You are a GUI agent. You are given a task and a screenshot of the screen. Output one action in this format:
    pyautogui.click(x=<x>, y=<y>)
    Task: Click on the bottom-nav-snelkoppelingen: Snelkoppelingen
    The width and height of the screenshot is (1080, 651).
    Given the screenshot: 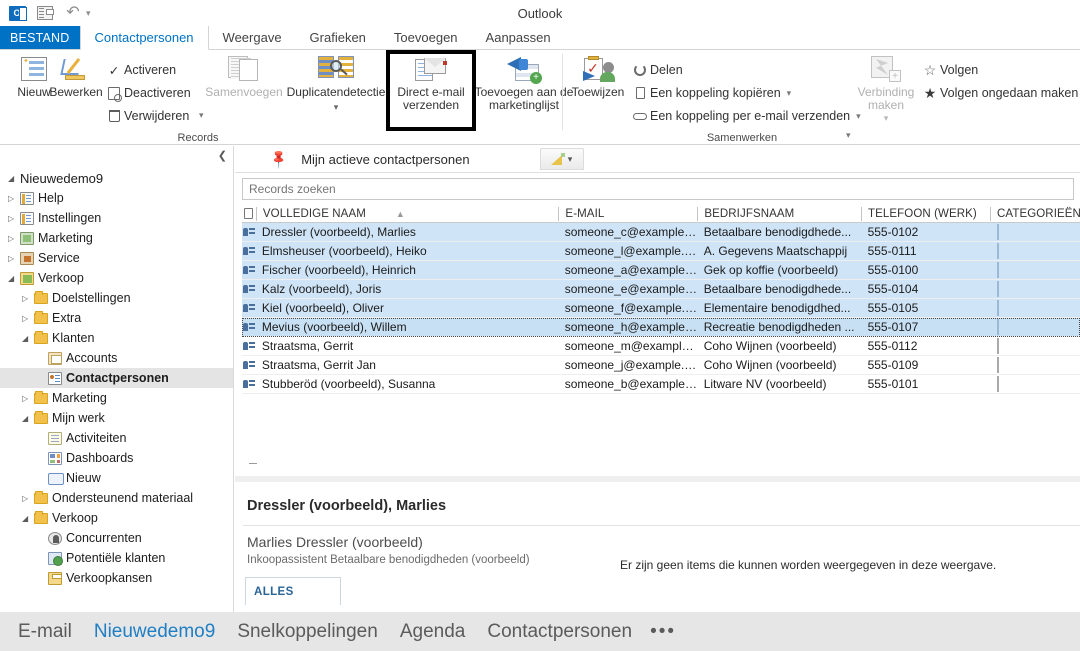 What is the action you would take?
    pyautogui.click(x=307, y=632)
    